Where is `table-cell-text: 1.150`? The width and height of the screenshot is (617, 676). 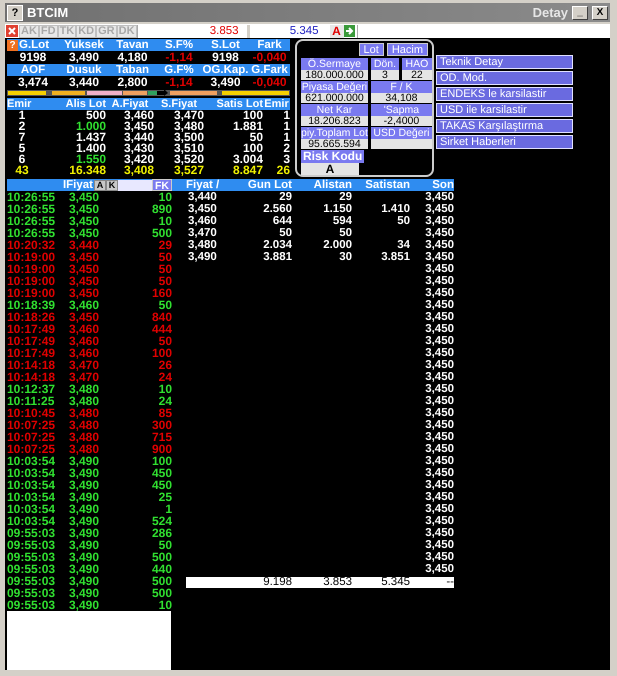
table-cell-text: 1.150 is located at coordinates (337, 209).